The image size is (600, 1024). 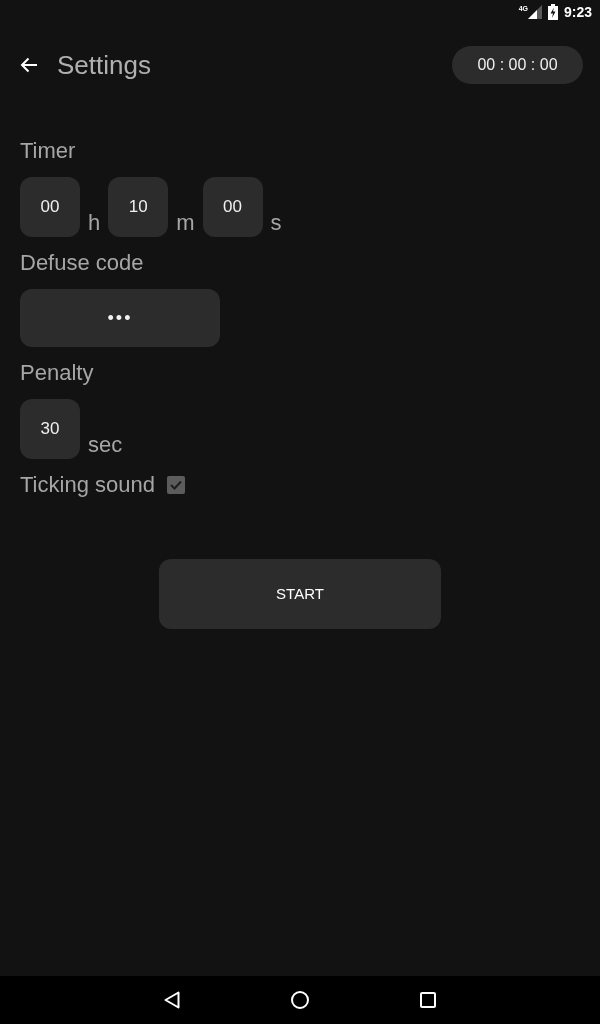 What do you see at coordinates (50, 429) in the screenshot?
I see `number-field: 30` at bounding box center [50, 429].